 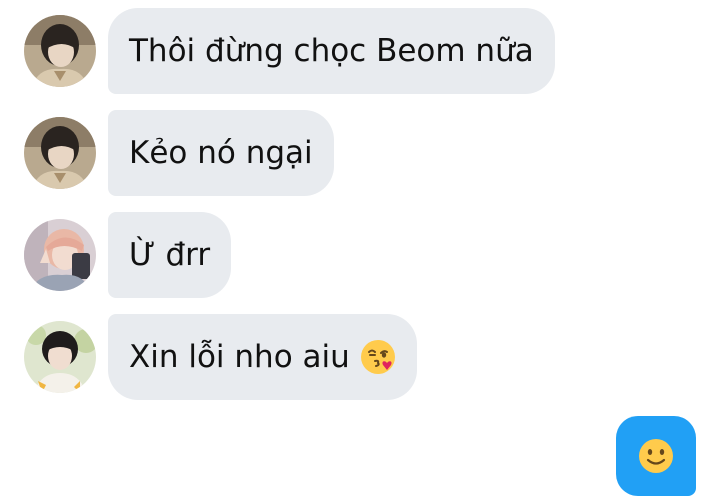 I want to click on face-blowing-a-kiss-icon, so click(x=378, y=357).